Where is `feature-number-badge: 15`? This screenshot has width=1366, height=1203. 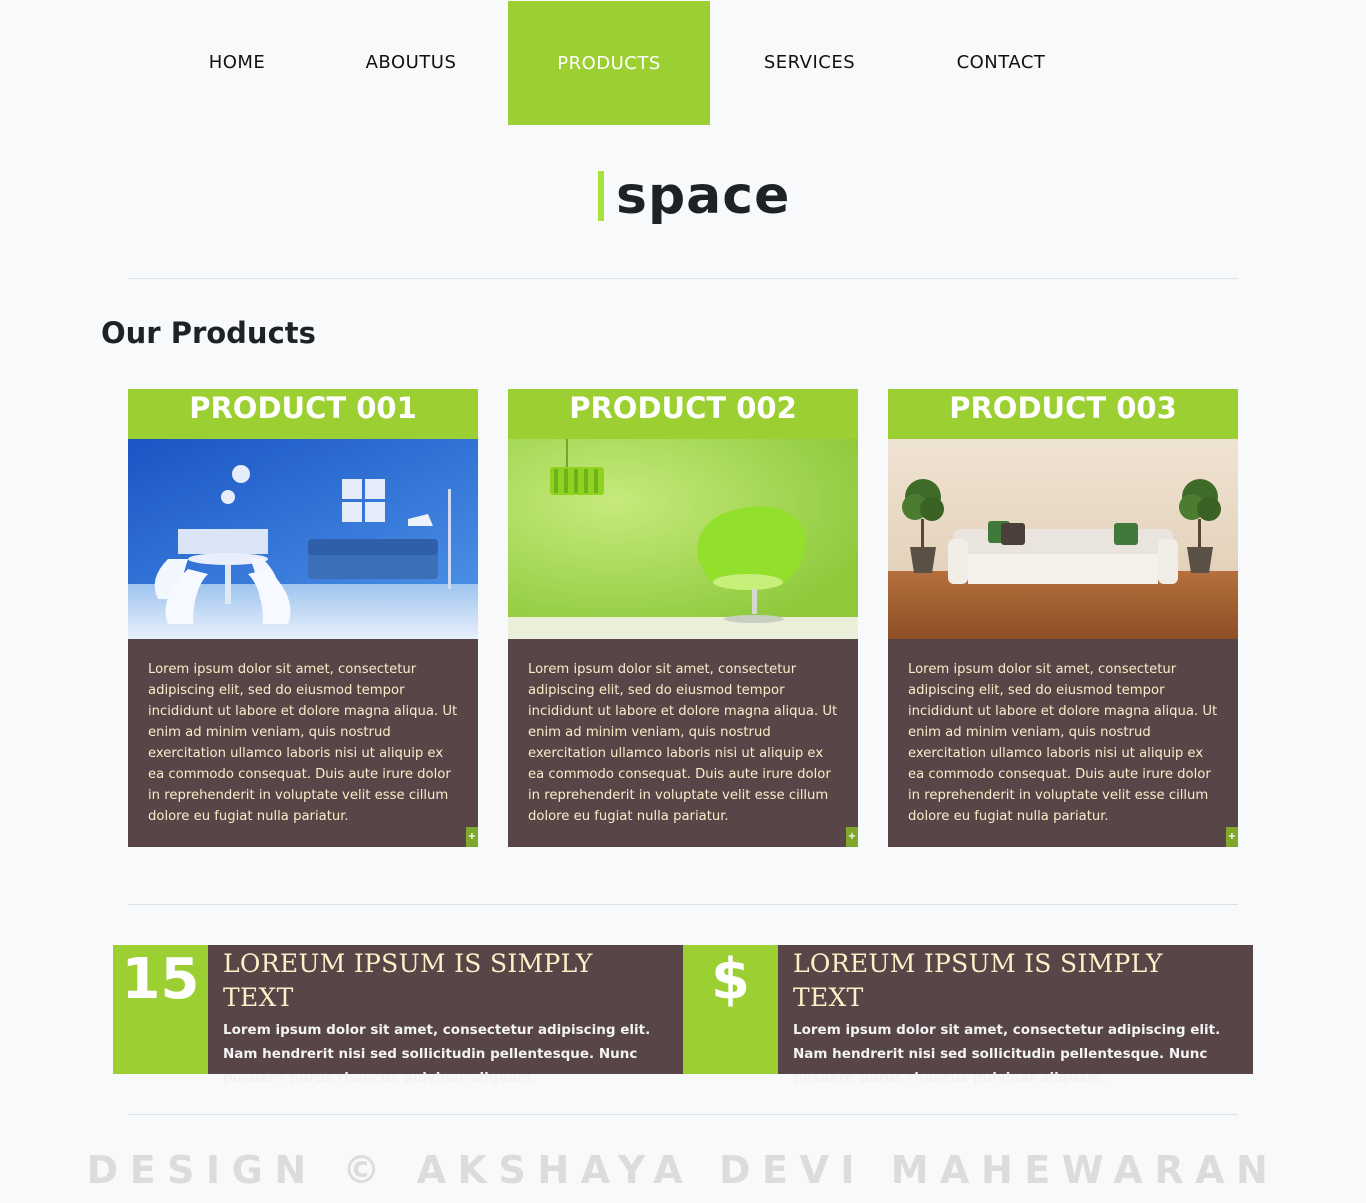 feature-number-badge: 15 is located at coordinates (160, 1009).